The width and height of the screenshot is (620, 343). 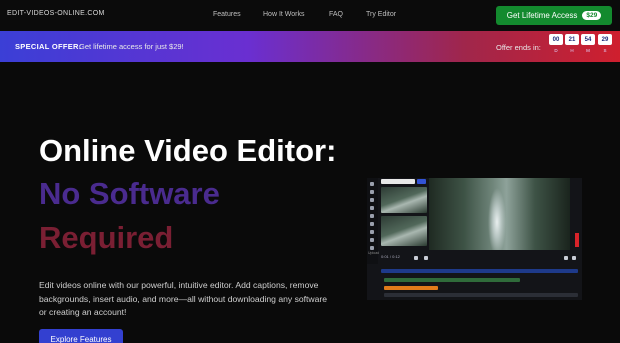 I want to click on hero-title-line2: No Software, so click(x=129, y=193).